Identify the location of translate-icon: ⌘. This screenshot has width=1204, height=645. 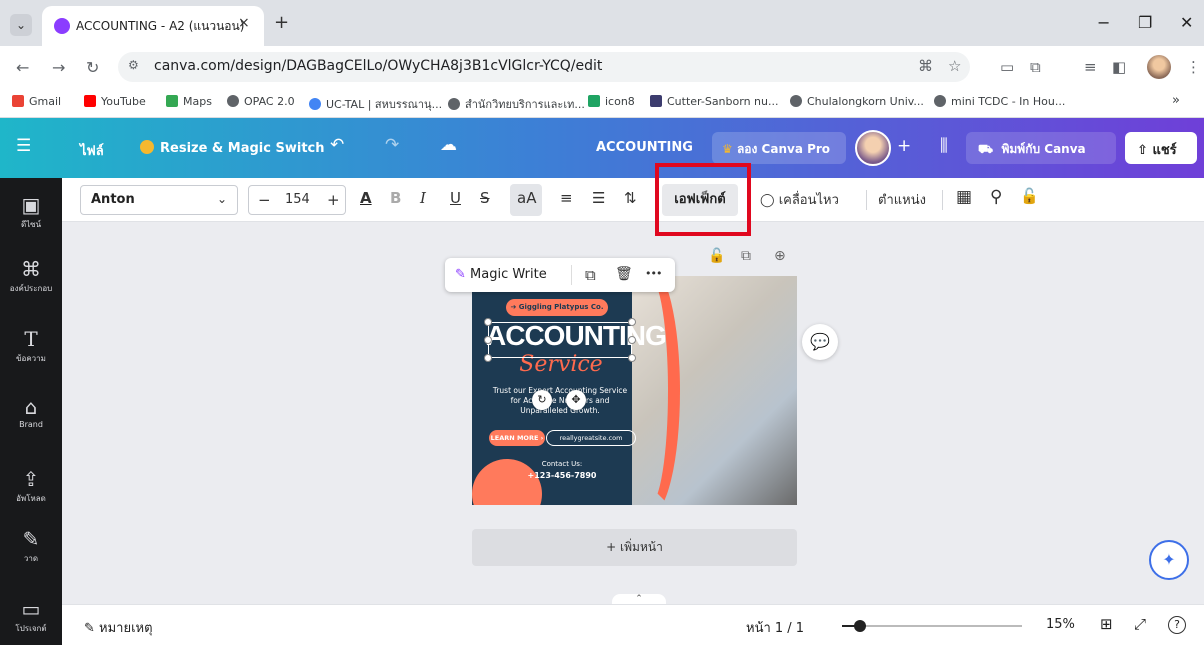
(925, 66).